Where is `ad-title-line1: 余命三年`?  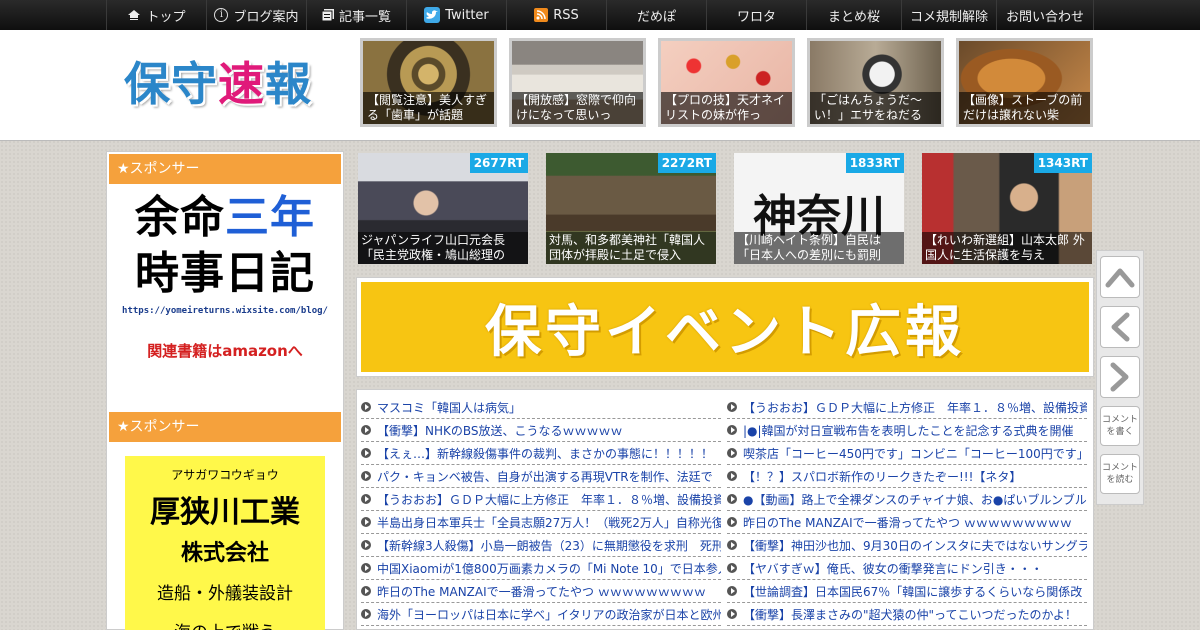 ad-title-line1: 余命三年 is located at coordinates (225, 218).